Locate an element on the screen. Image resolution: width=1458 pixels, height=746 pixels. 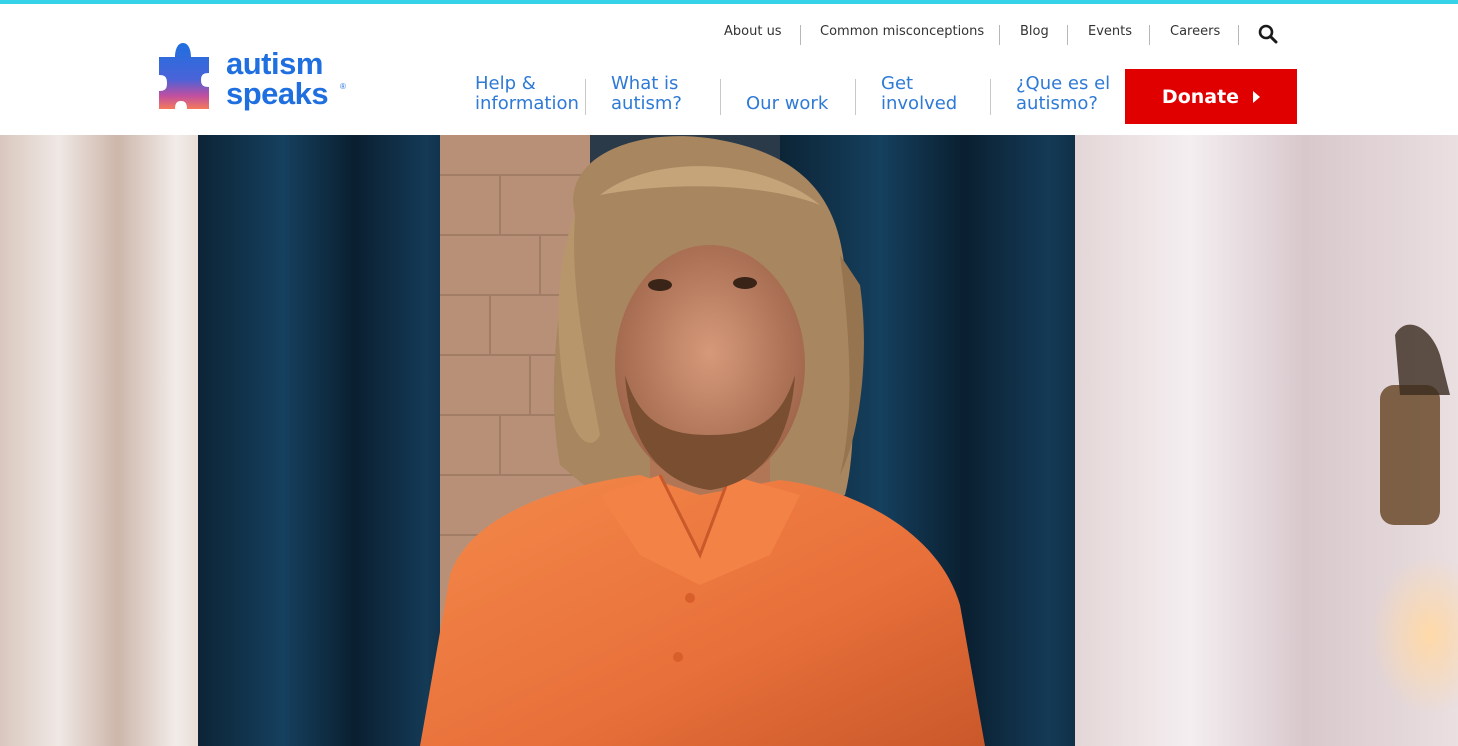
main-nav-que-es-el-autismo: ¿Que es el autismo? is located at coordinates (1063, 94).